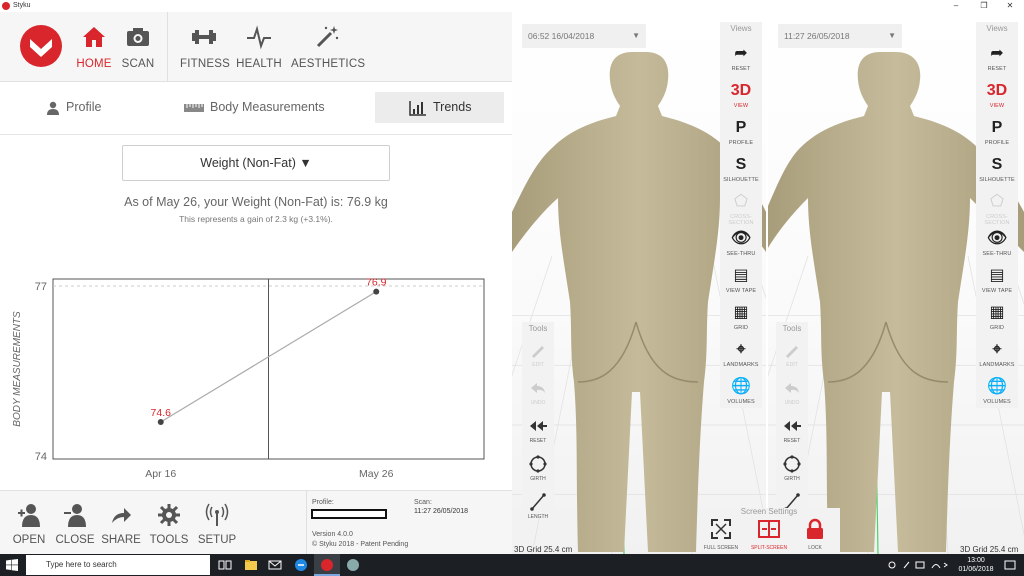 The image size is (1024, 576). I want to click on add-person-icon, so click(29, 515).